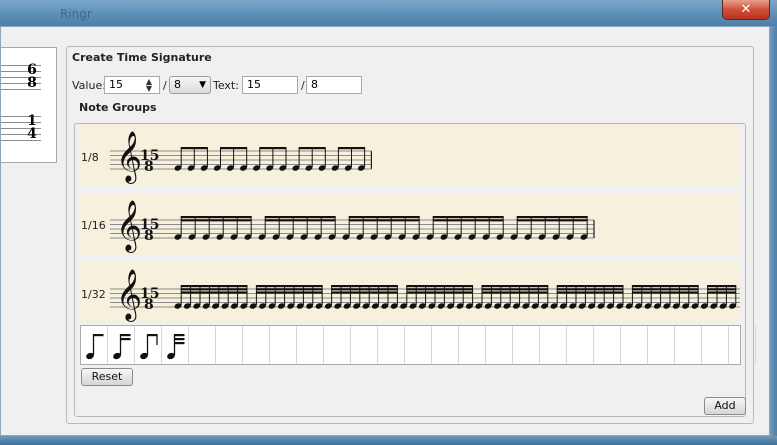  What do you see at coordinates (107, 377) in the screenshot?
I see `reset-button: Reset` at bounding box center [107, 377].